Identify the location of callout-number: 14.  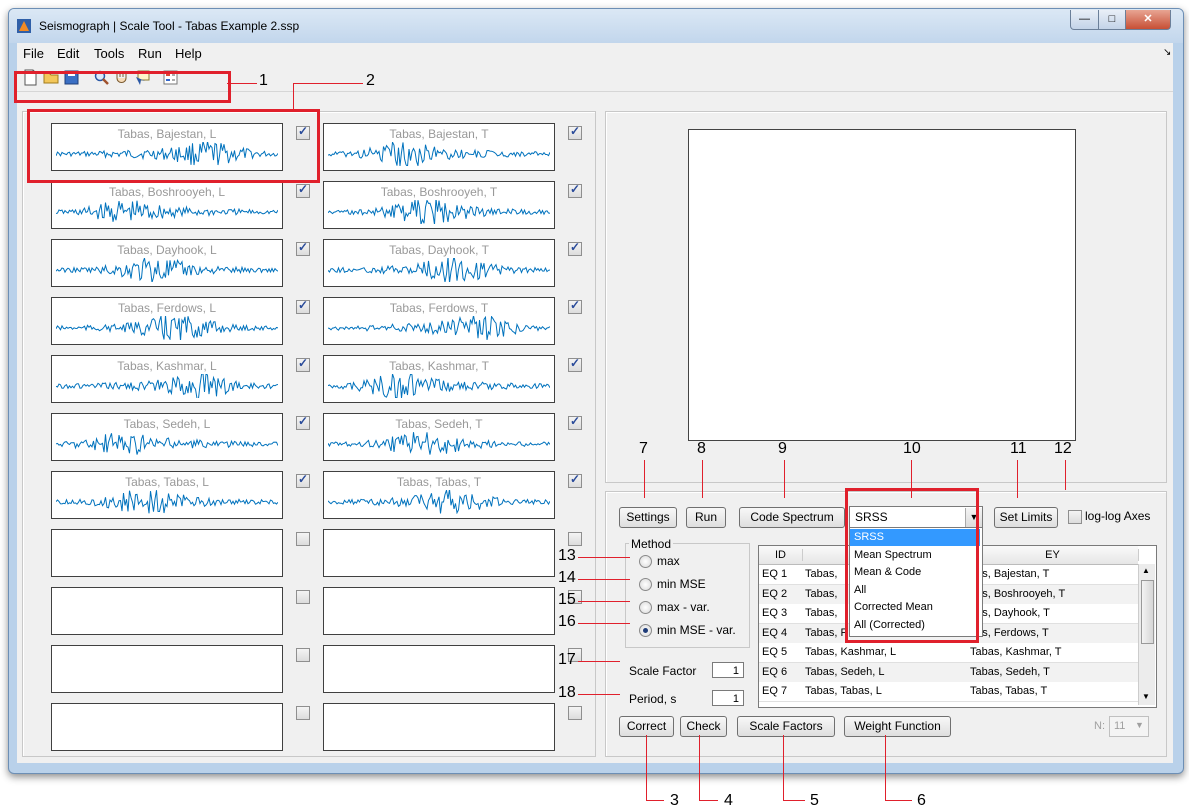
(567, 577).